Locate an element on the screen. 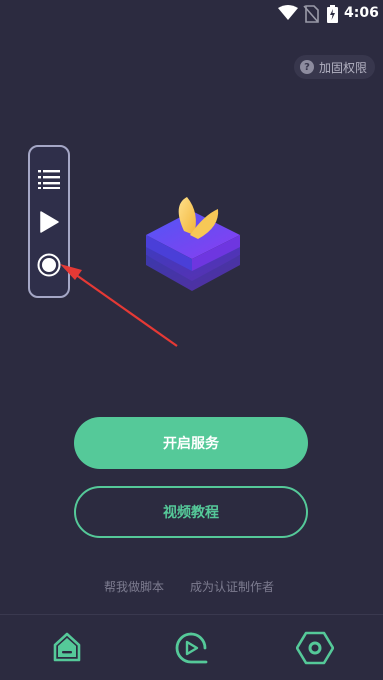 The image size is (383, 680). reinforce-permission-button: ? 加固权限 is located at coordinates (334, 67).